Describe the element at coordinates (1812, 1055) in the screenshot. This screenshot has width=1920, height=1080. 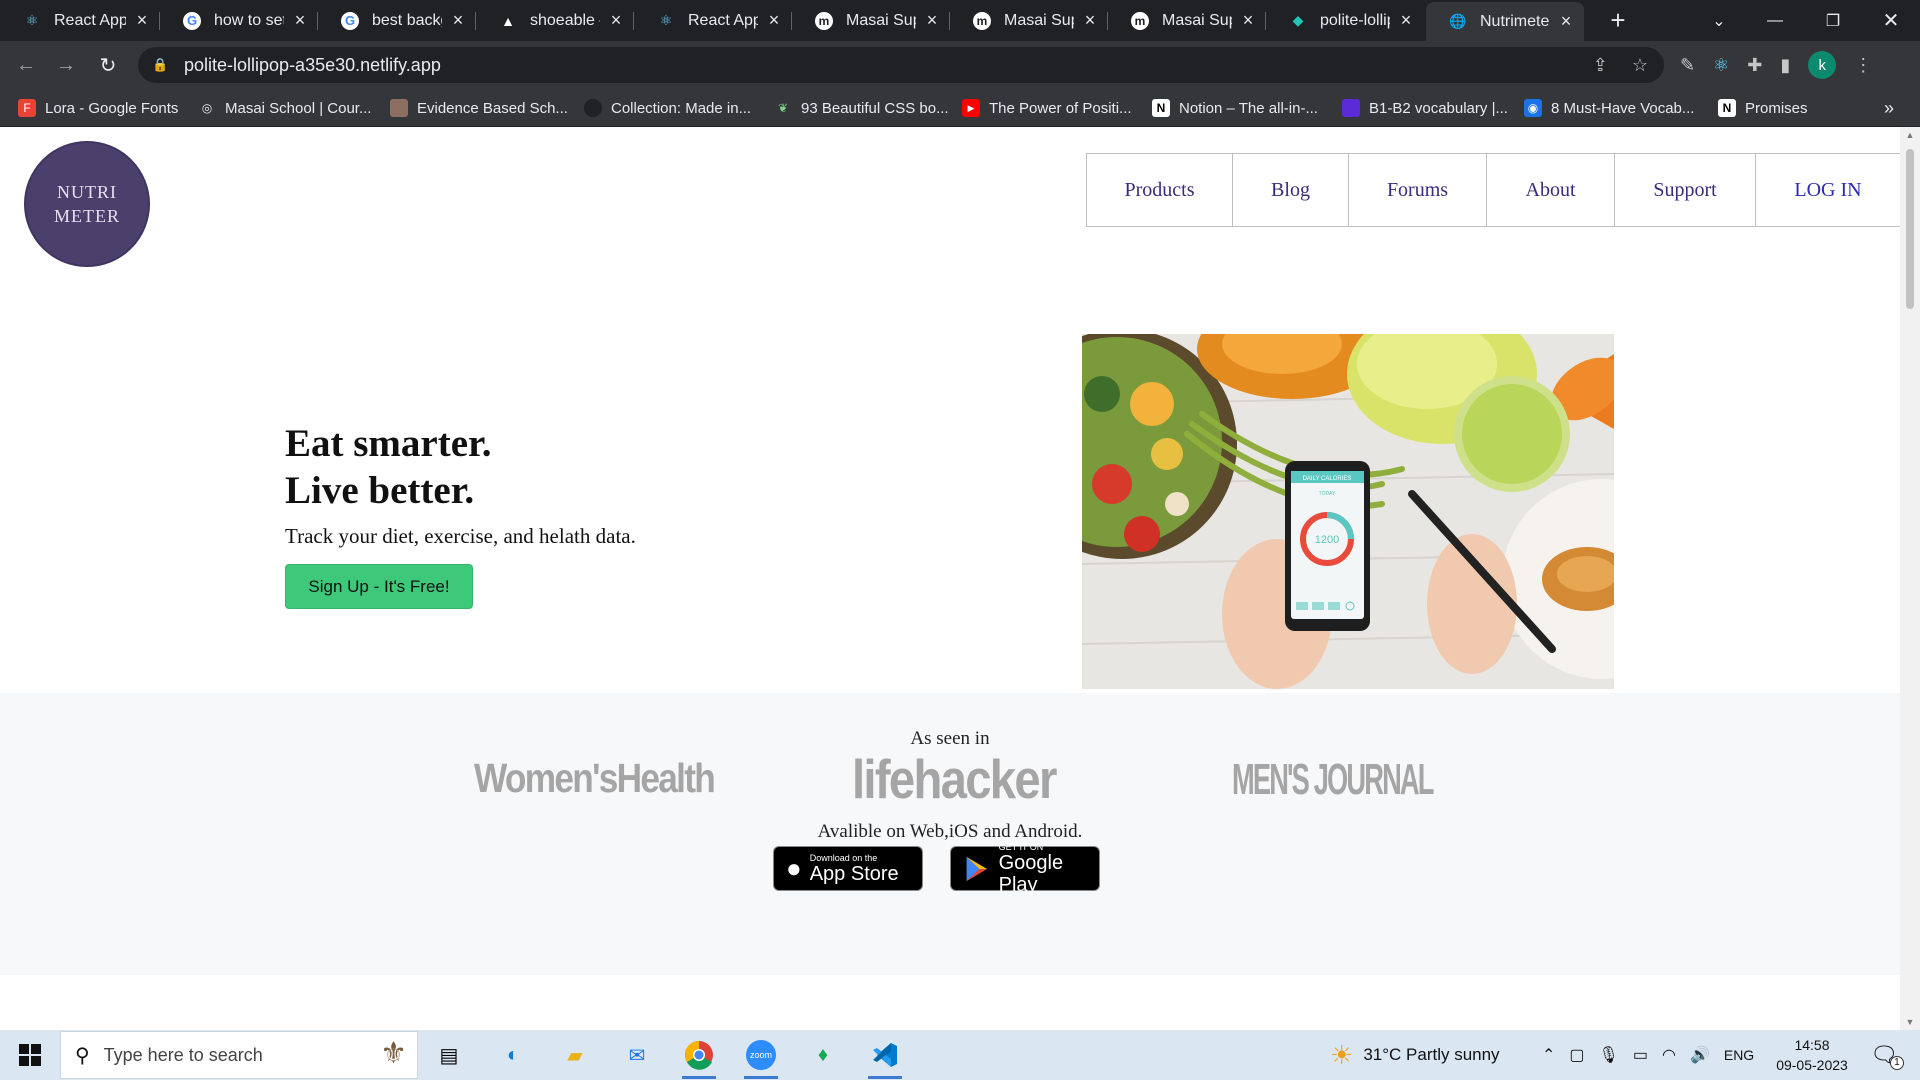
I see `clock: 14:58 09-05-2023` at that location.